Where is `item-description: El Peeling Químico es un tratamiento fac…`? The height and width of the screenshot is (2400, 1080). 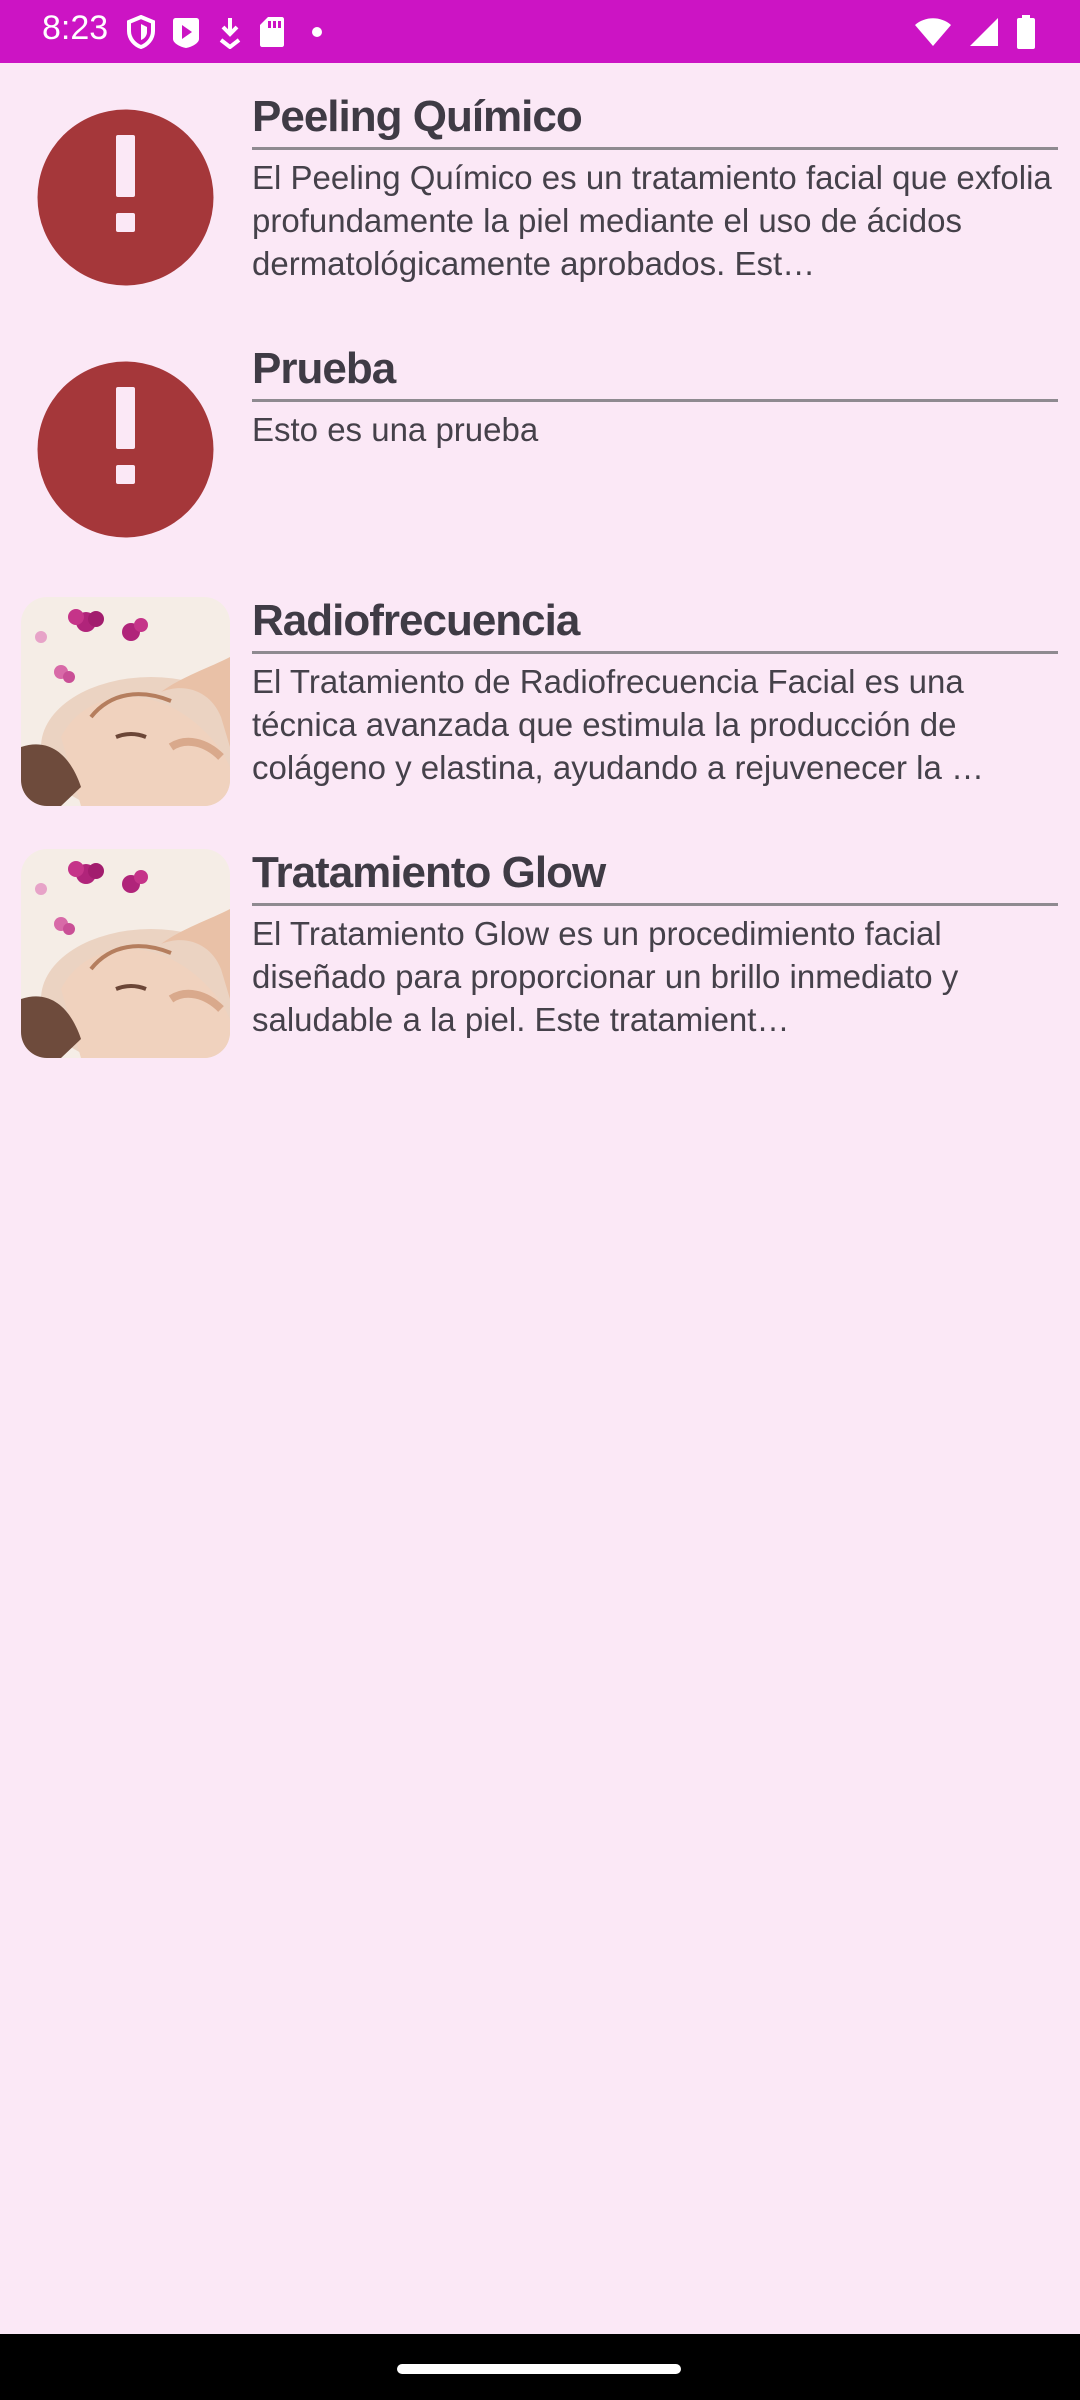
item-description: El Peeling Químico es un tratamiento fac… is located at coordinates (652, 220).